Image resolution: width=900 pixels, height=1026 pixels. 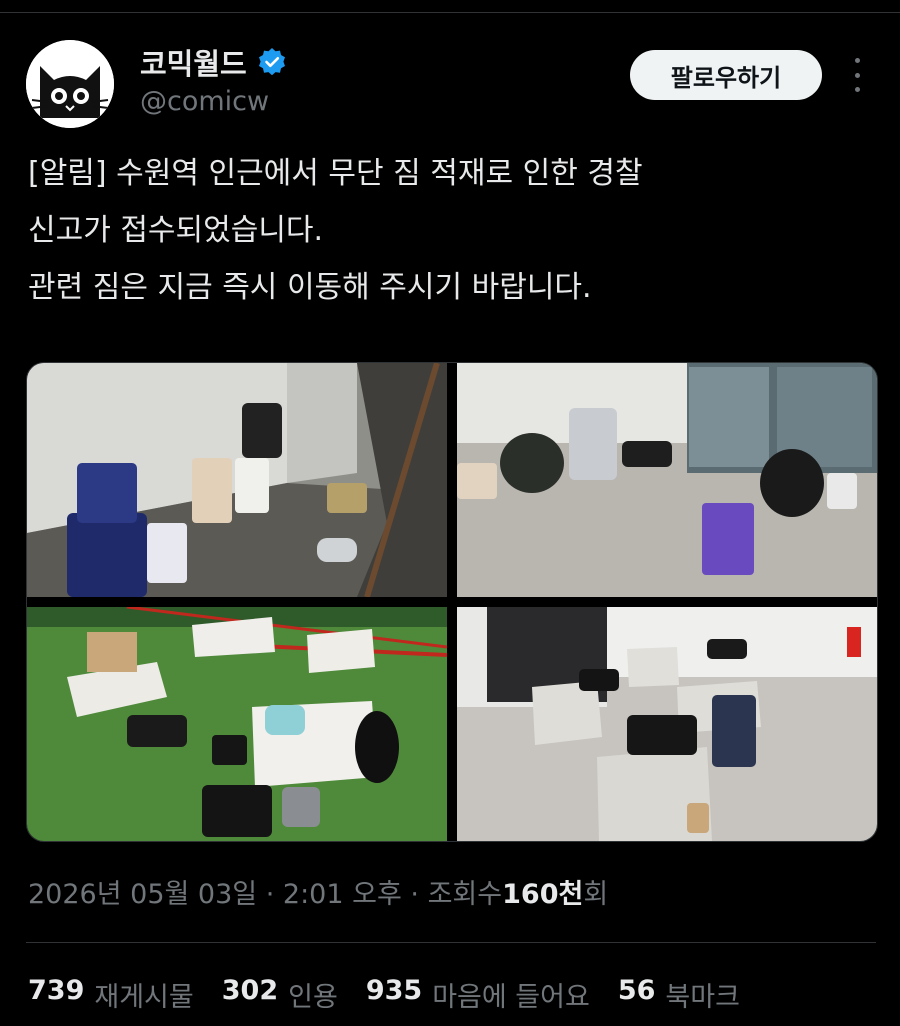 I want to click on author-name-row: 코믹월드, so click(x=213, y=62).